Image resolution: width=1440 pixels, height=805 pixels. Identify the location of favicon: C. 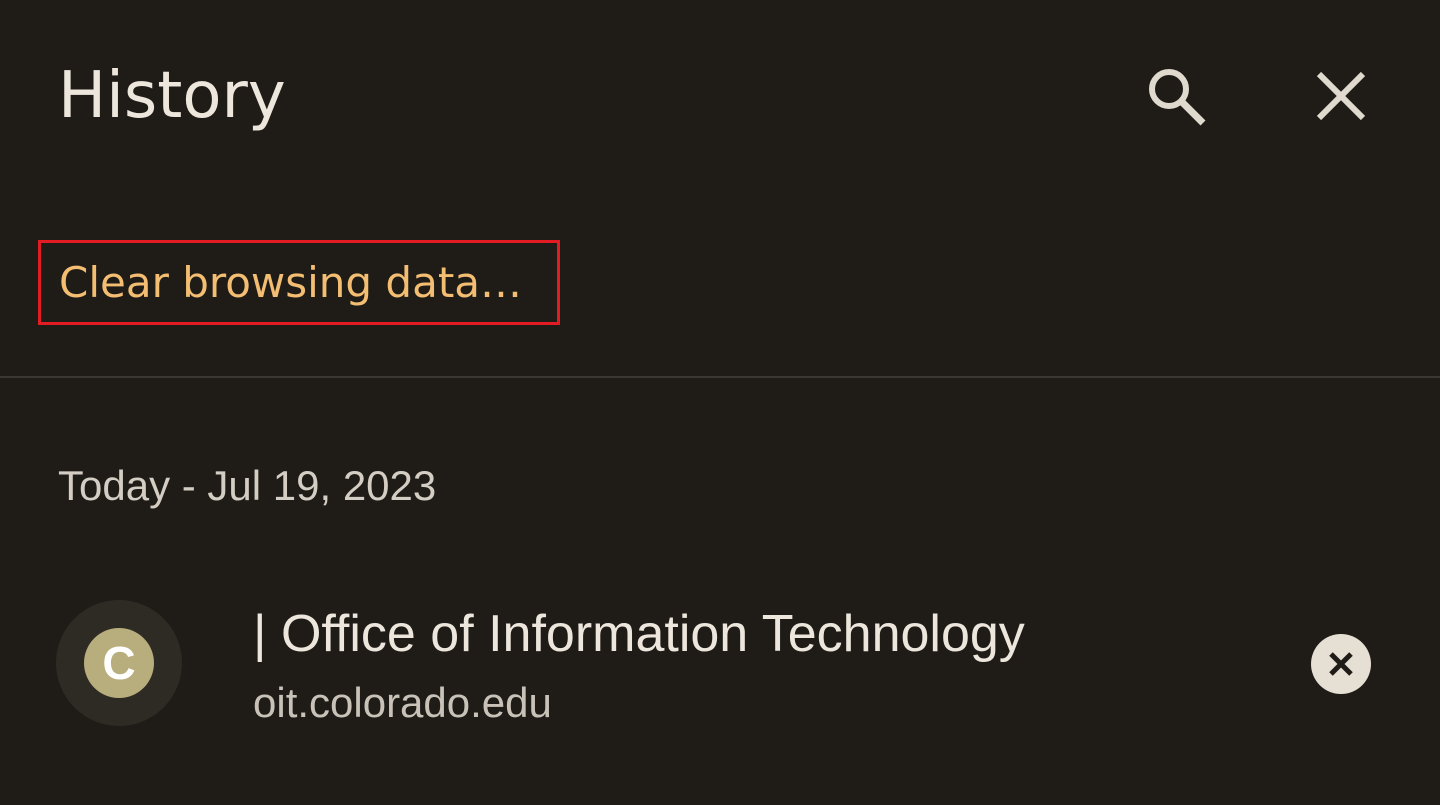
(119, 663).